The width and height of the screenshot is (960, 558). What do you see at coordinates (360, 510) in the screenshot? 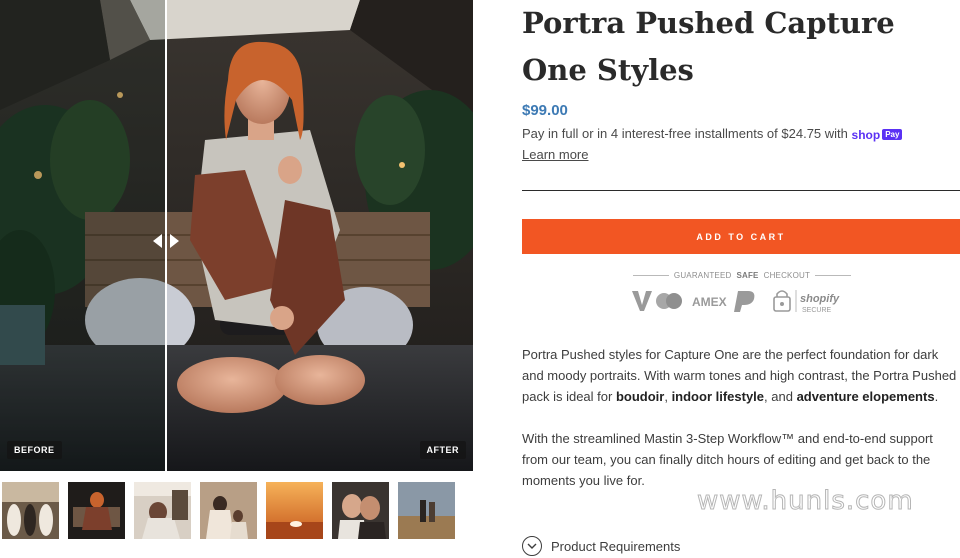
I see `thumb-couple-closeup` at bounding box center [360, 510].